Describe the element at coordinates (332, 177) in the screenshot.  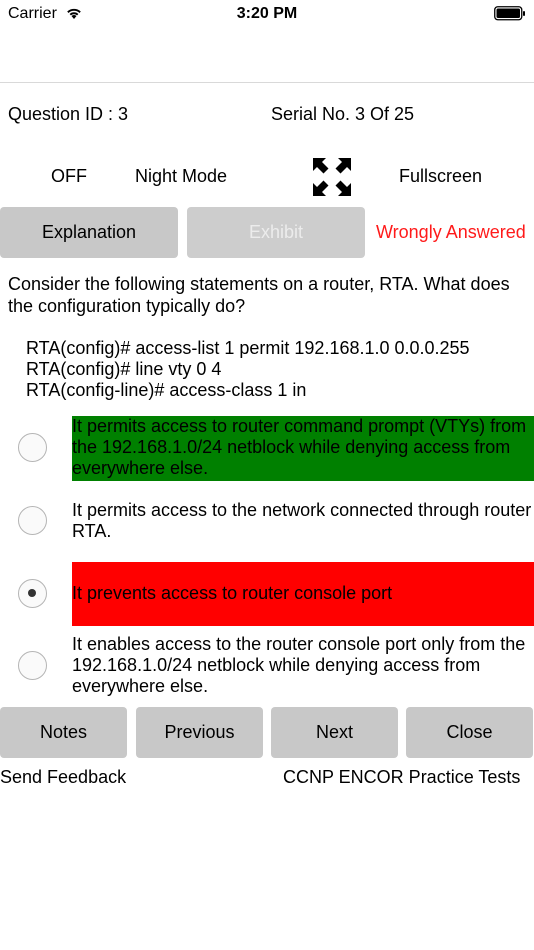
I see `fullscreen-arrows-icon` at that location.